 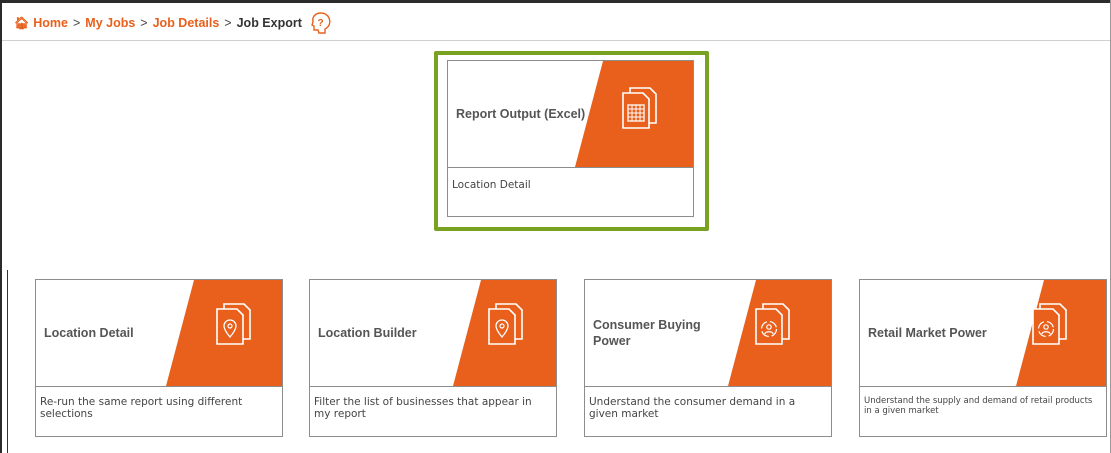 I want to click on header-divider, so click(x=556, y=40).